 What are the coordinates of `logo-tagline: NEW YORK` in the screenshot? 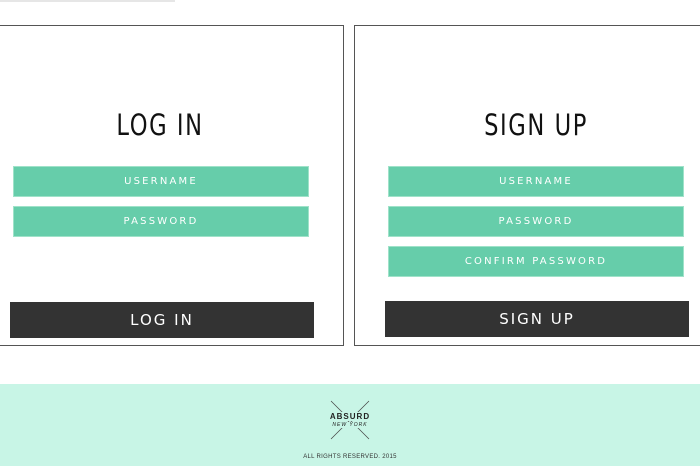 It's located at (350, 425).